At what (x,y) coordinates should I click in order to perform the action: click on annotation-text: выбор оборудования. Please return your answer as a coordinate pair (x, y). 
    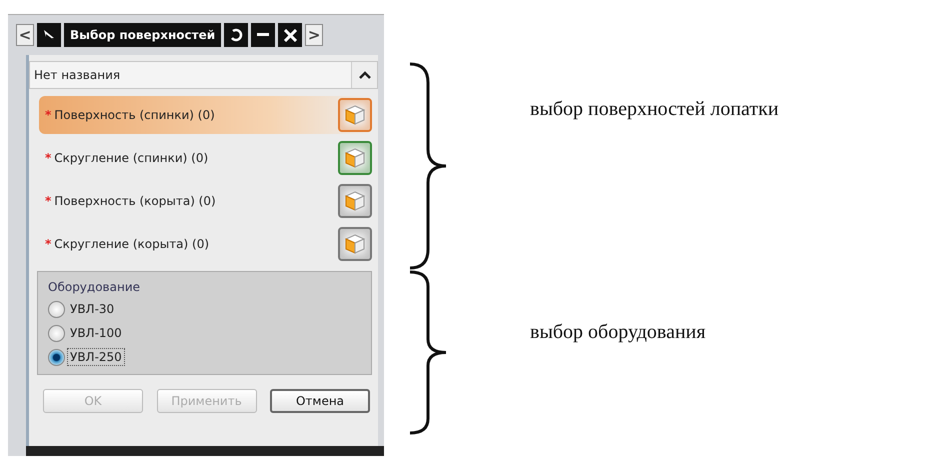
    Looking at the image, I should click on (618, 332).